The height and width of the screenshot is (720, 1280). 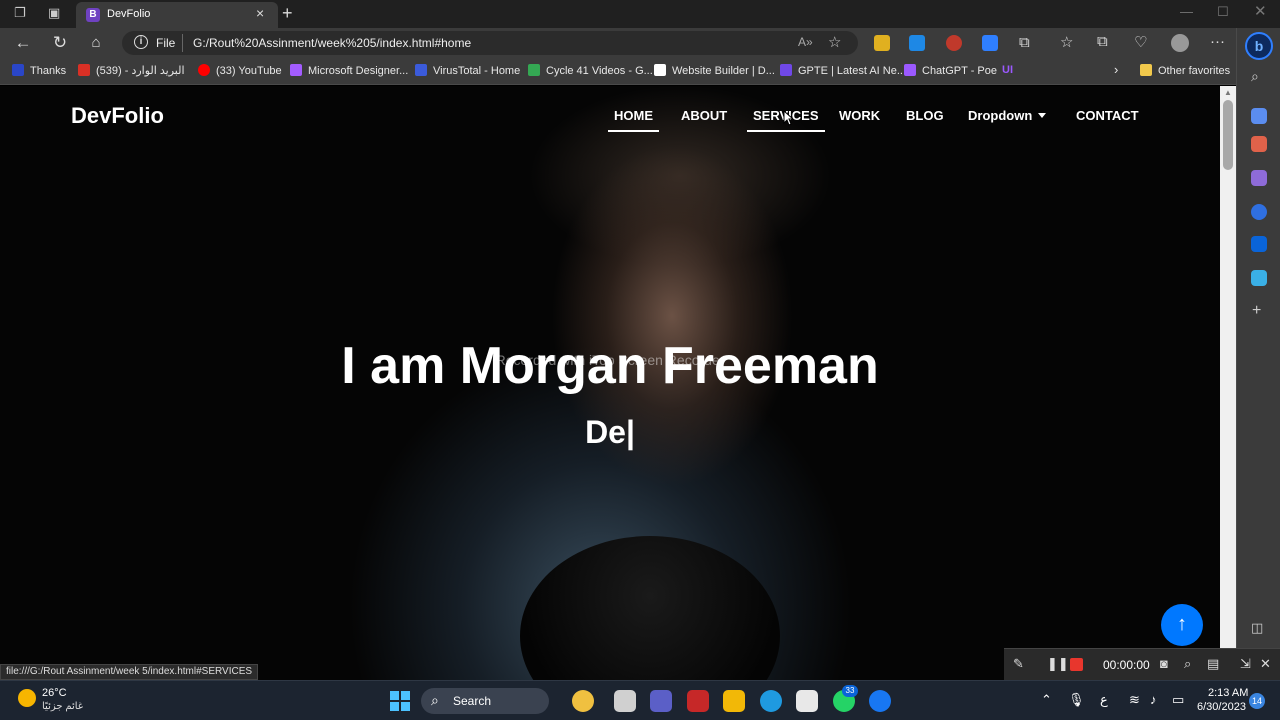 I want to click on bookmark-item: (33) YouTube, so click(x=240, y=70).